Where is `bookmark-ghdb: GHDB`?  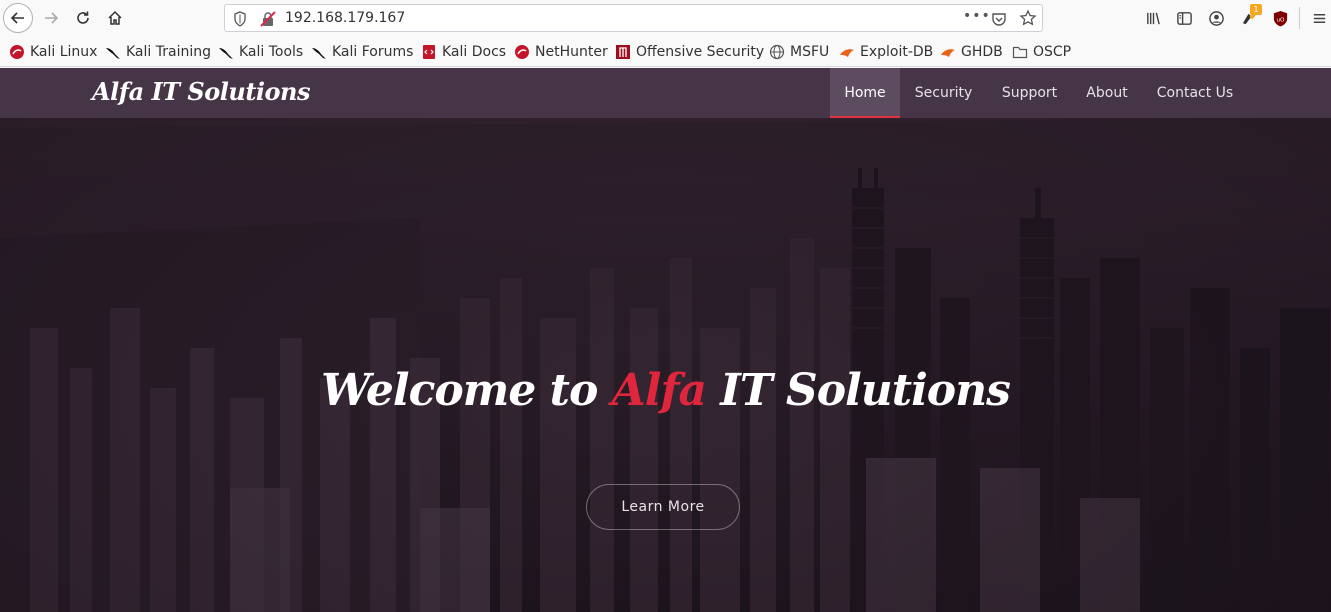 bookmark-ghdb: GHDB is located at coordinates (971, 52).